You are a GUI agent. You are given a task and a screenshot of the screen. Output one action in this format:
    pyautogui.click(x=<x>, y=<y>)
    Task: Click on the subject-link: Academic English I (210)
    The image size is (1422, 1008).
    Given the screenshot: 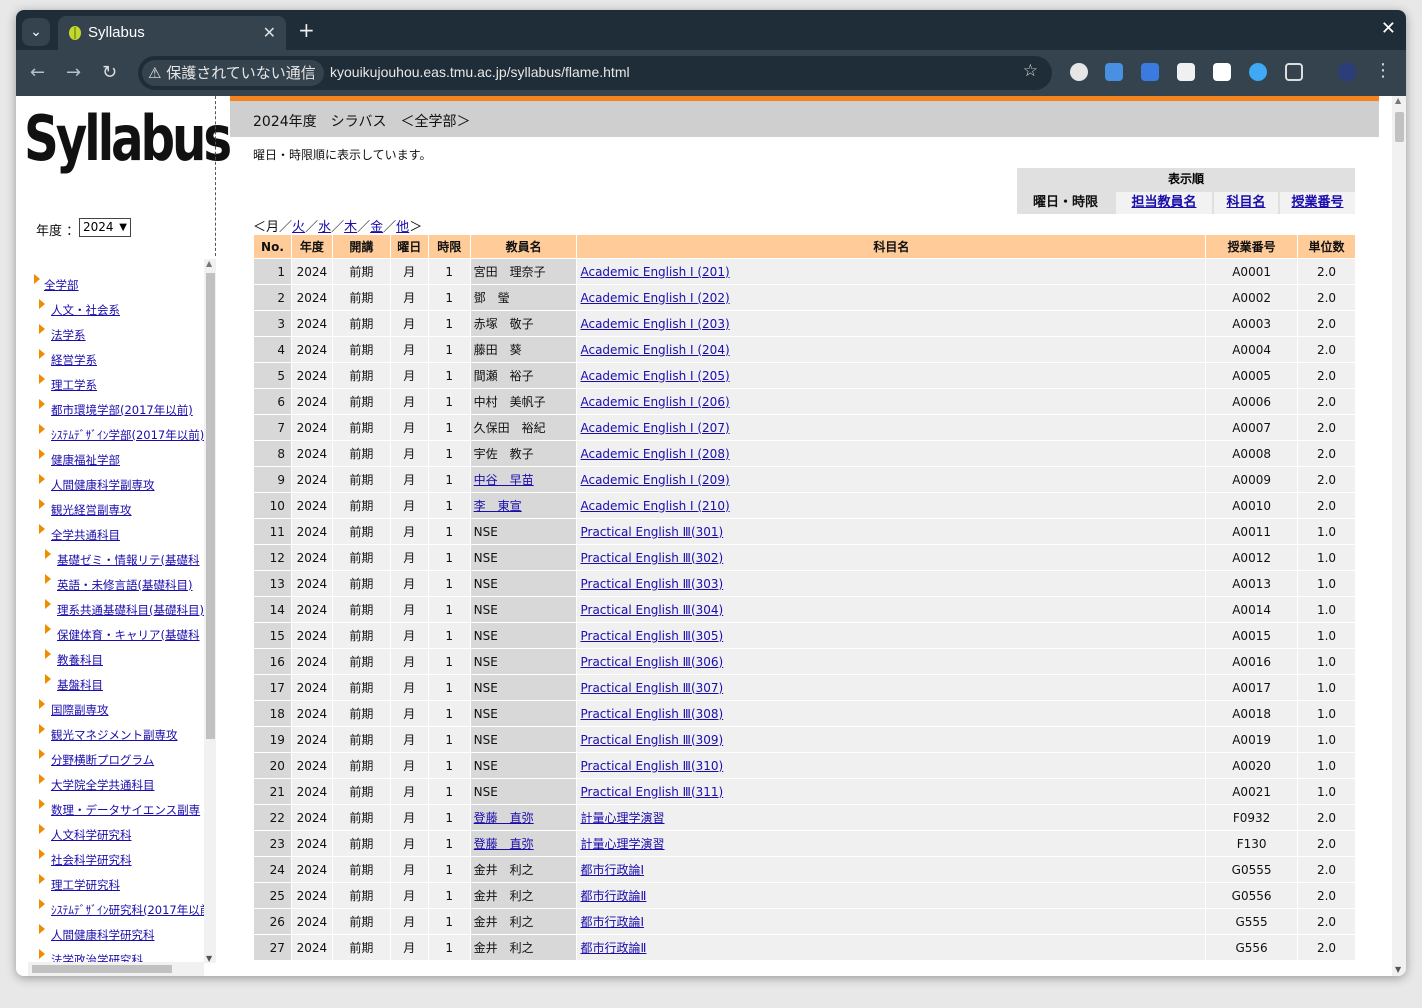 What is the action you would take?
    pyautogui.click(x=654, y=506)
    